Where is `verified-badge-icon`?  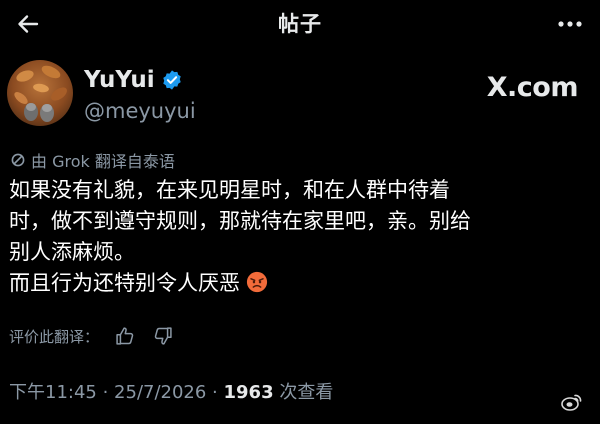 verified-badge-icon is located at coordinates (171, 80).